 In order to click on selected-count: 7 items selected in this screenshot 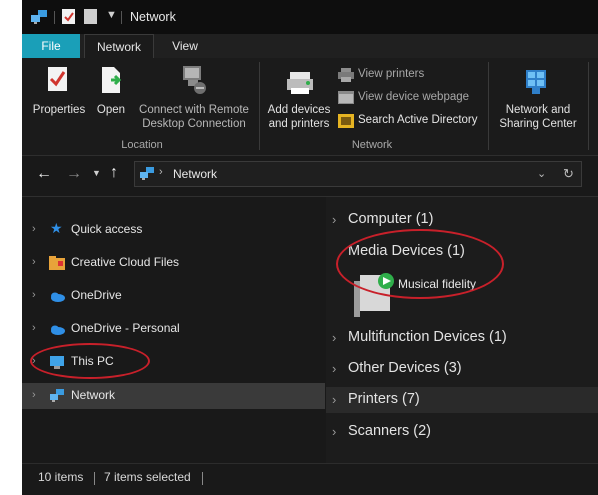, I will do `click(147, 477)`.